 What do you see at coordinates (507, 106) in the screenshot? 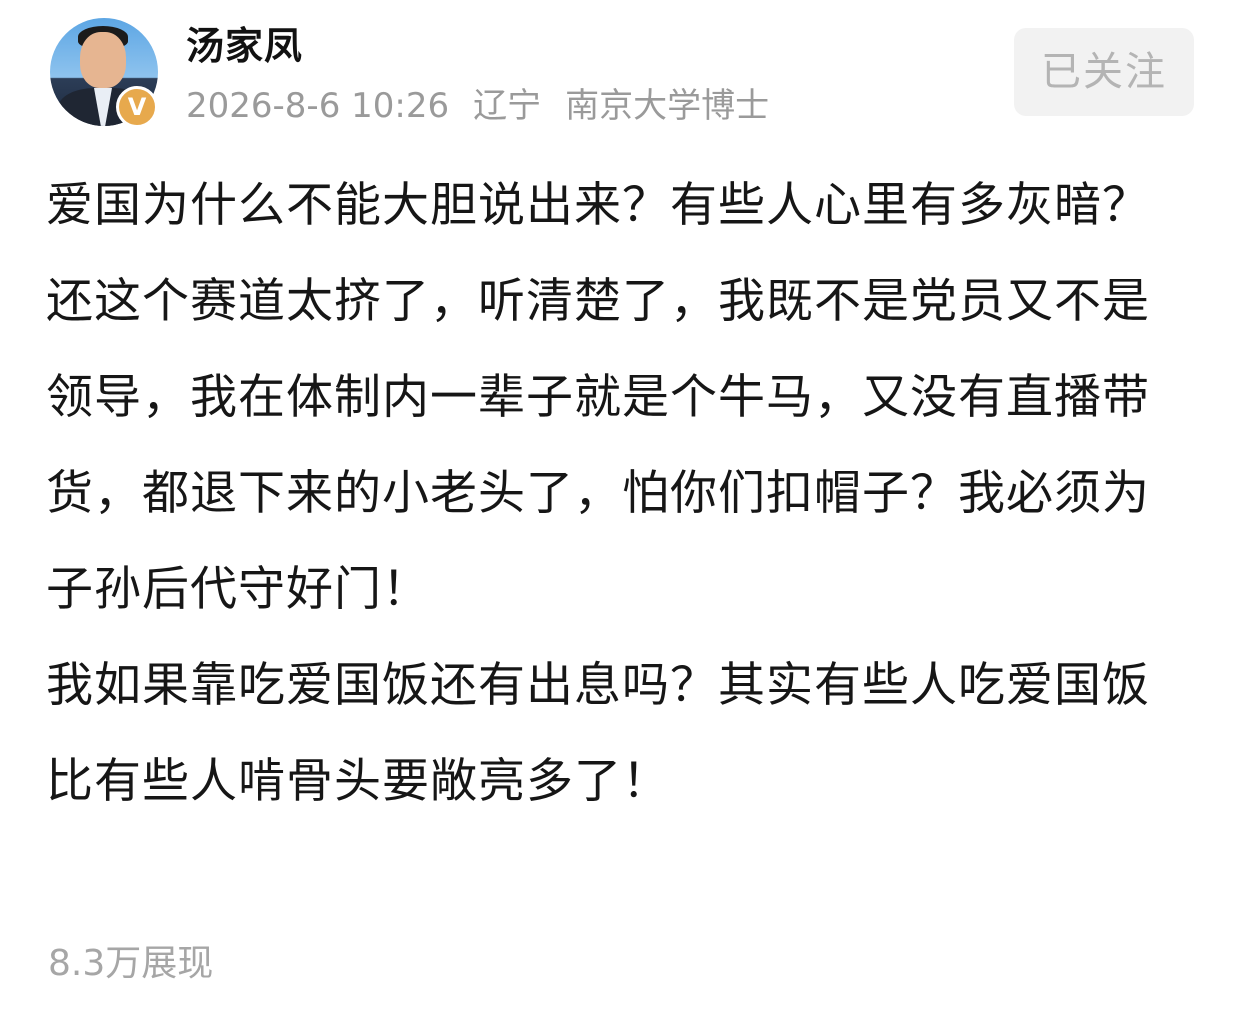
I see `post-location: 辽宁` at bounding box center [507, 106].